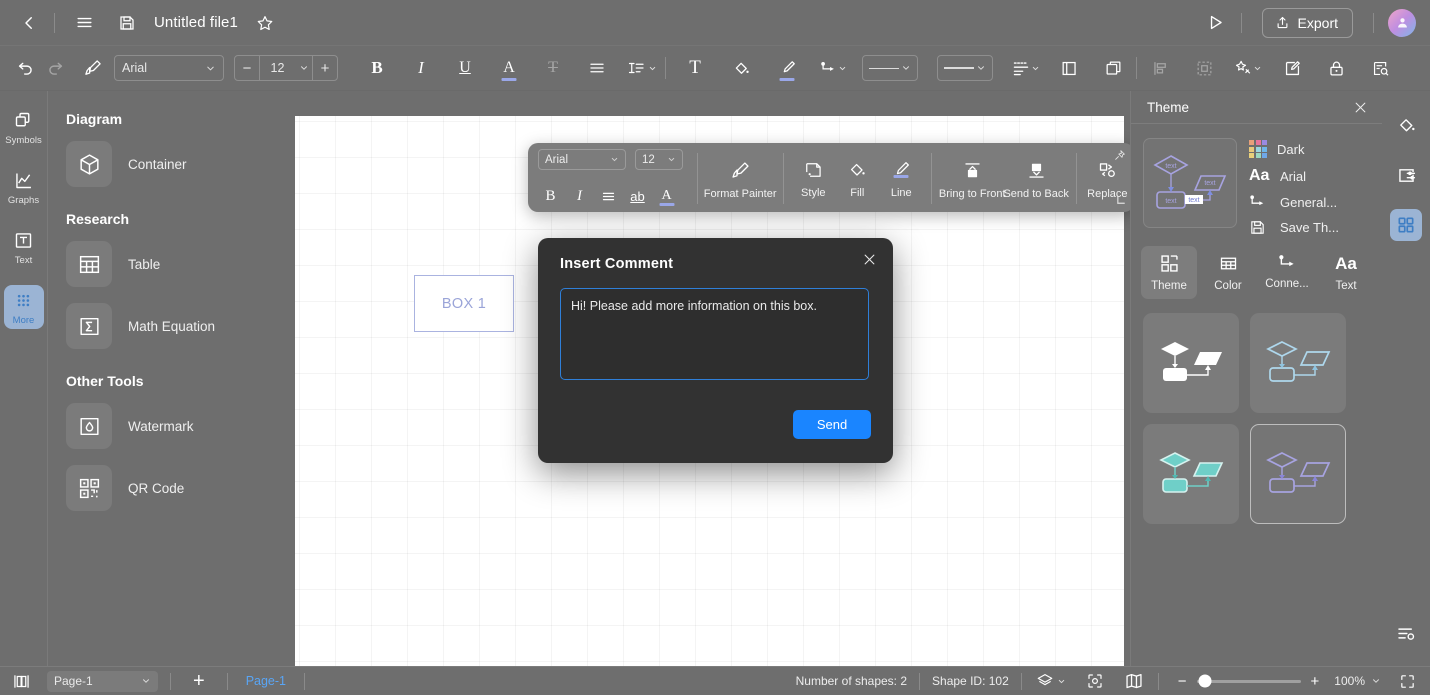 Image resolution: width=1430 pixels, height=695 pixels. Describe the element at coordinates (965, 68) in the screenshot. I see `line-dash-select` at that location.